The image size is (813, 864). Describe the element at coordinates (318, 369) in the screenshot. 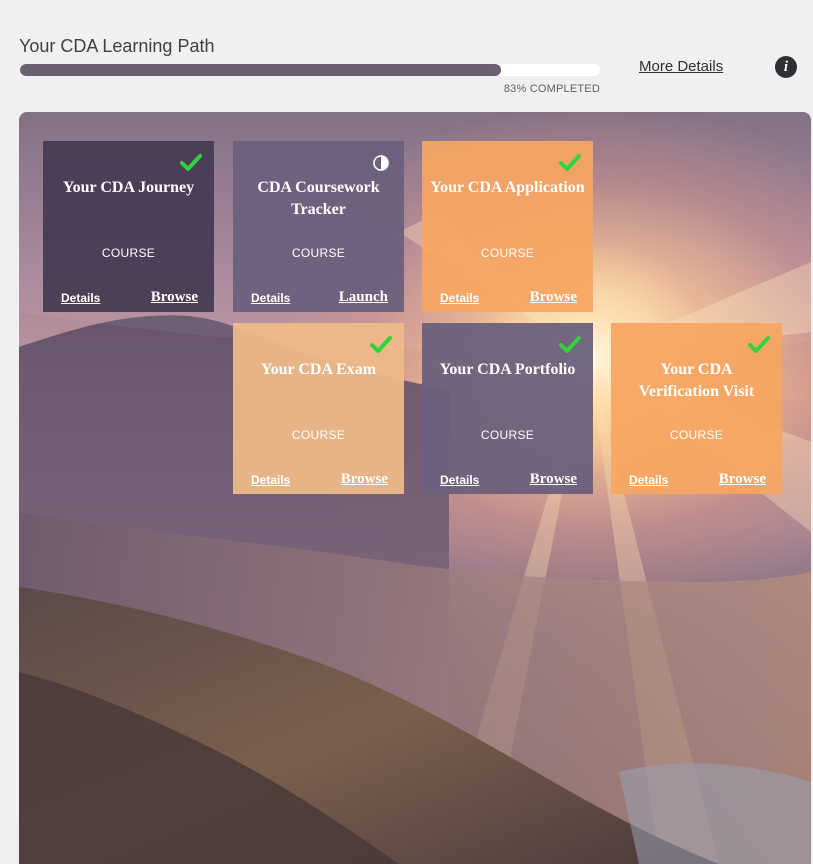

I see `tile-title: Your CDA Exam` at that location.